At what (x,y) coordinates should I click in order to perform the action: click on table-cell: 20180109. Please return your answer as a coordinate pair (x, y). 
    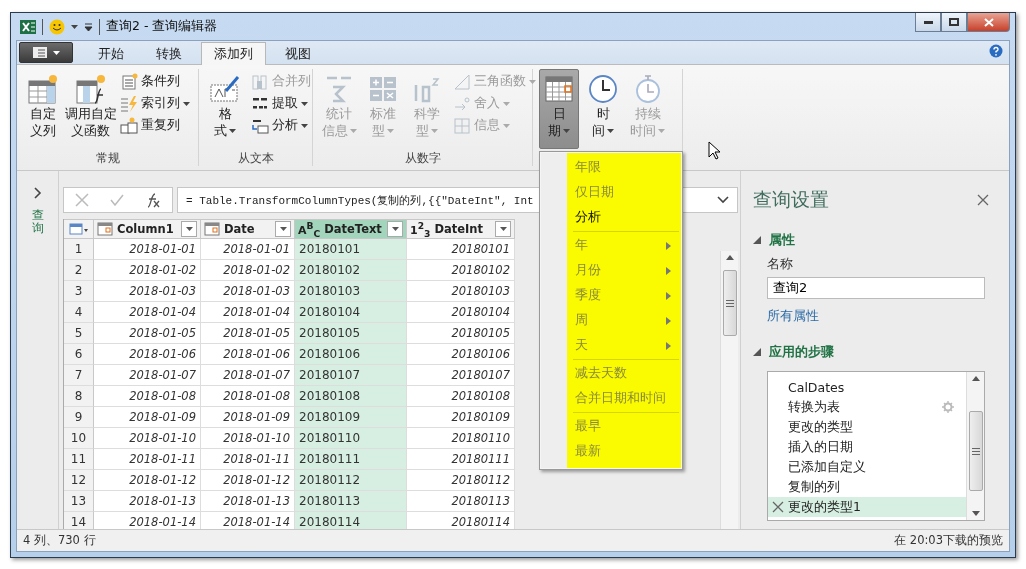
    Looking at the image, I should click on (461, 417).